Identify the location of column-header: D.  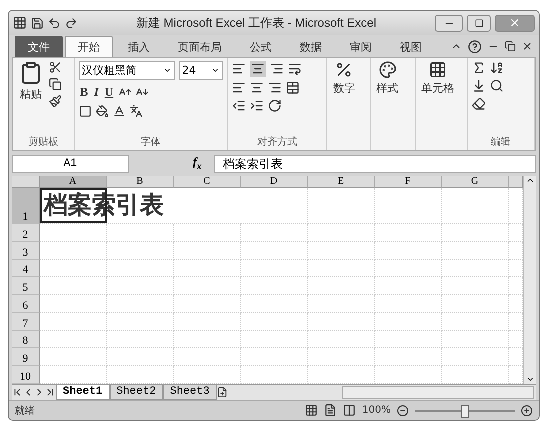
(274, 182).